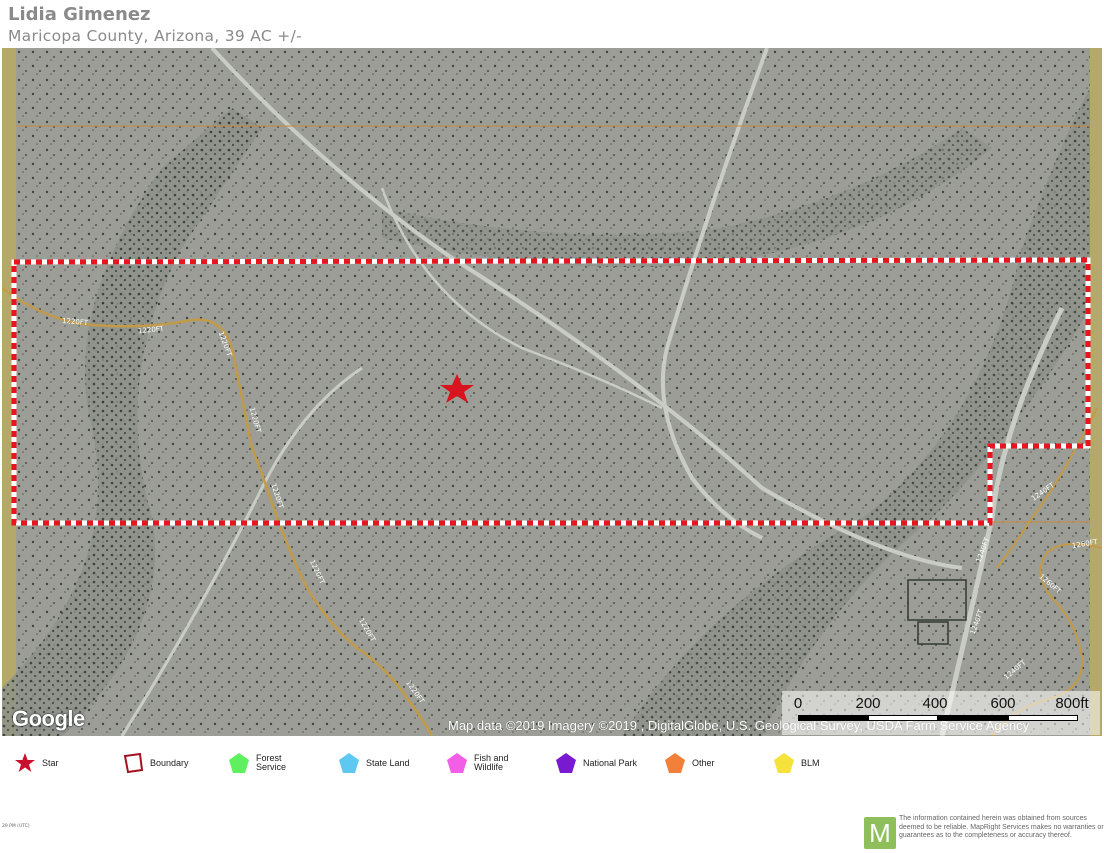  I want to click on scale-label: 0, so click(798, 703).